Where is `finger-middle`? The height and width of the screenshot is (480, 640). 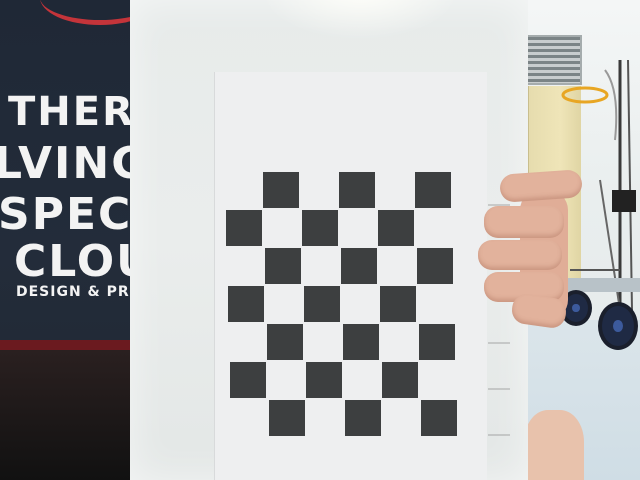 finger-middle is located at coordinates (524, 222).